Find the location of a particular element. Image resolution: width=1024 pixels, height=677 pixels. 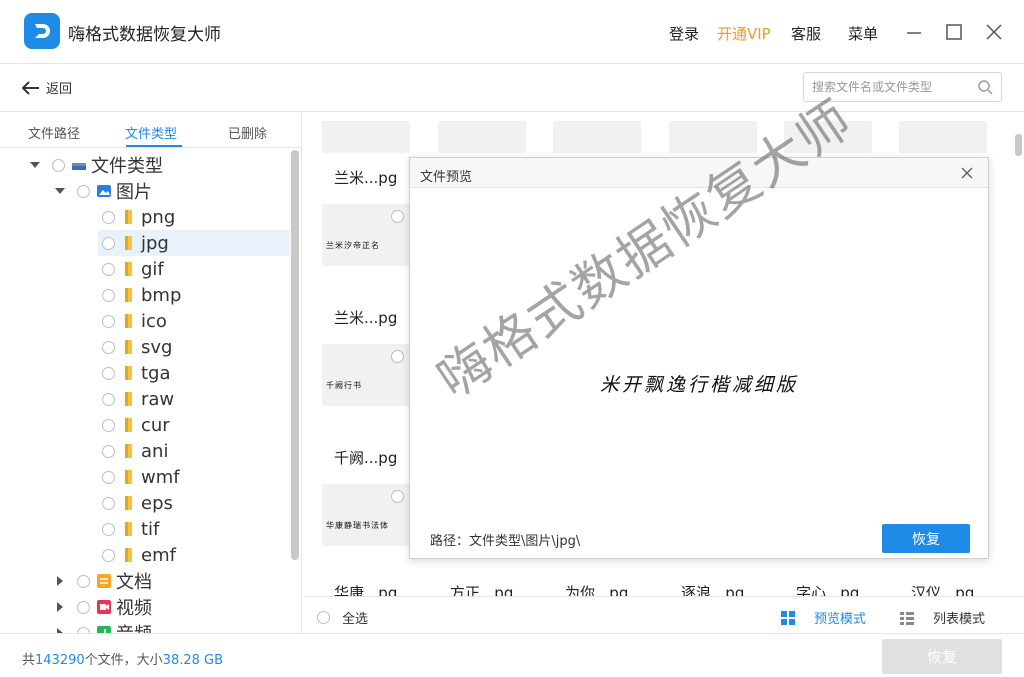

preview-image: 米开飘逸行楷减细版 is located at coordinates (698, 385).